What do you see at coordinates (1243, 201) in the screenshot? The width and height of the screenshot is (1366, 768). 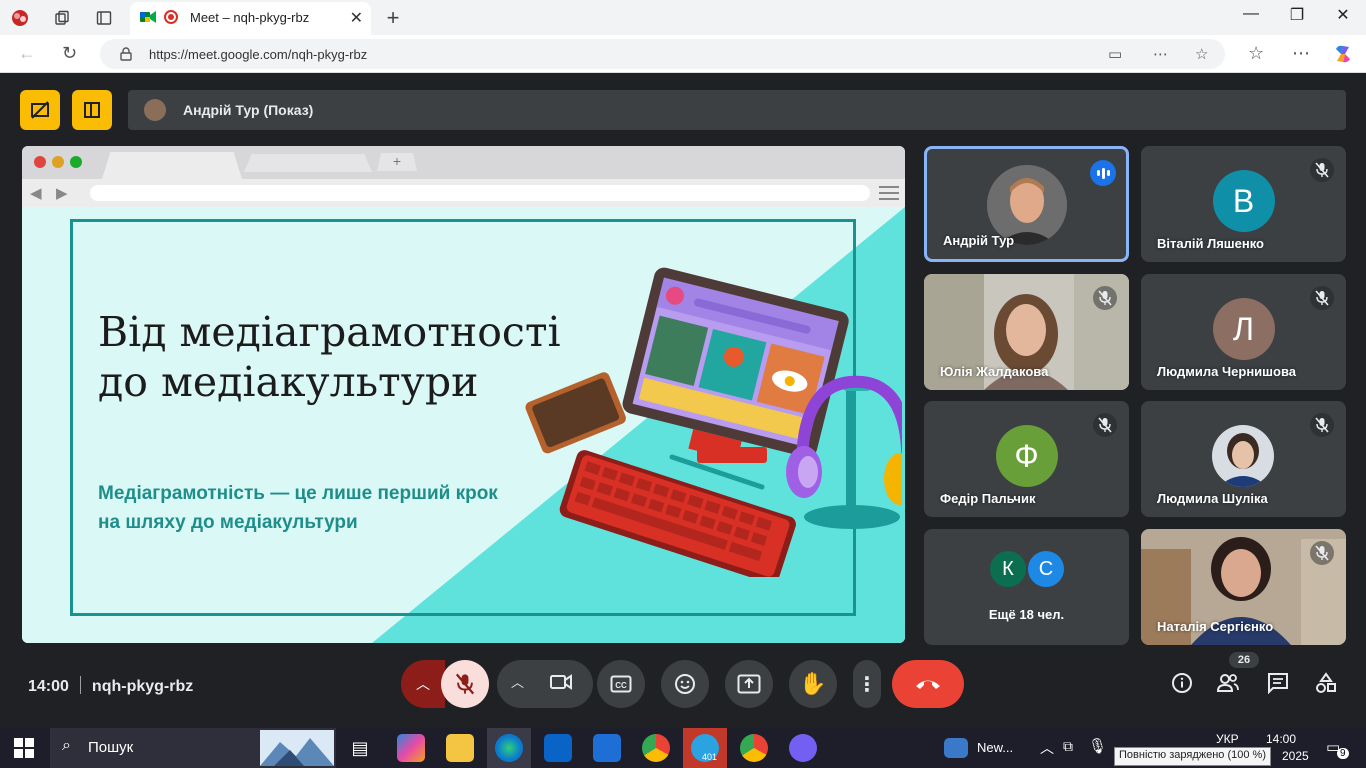 I see `avatar: В` at bounding box center [1243, 201].